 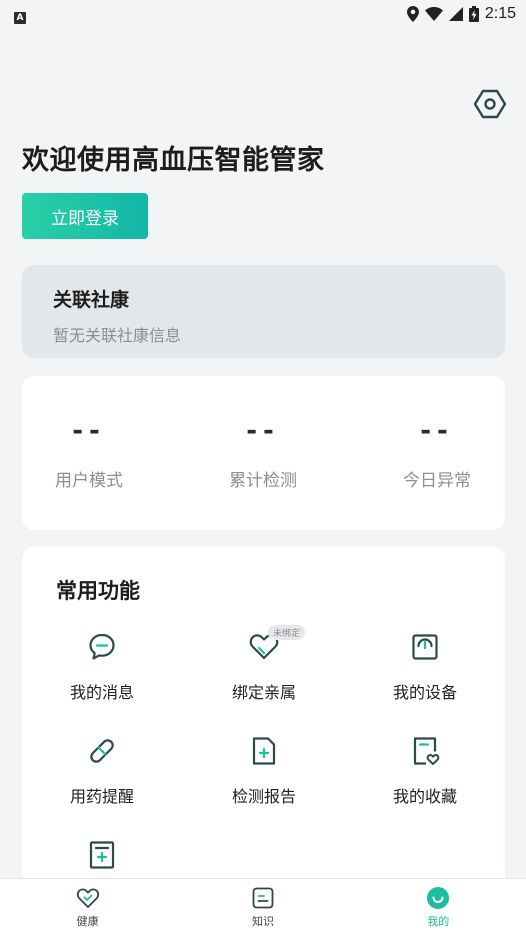 I want to click on heart-icon, so click(x=87, y=898).